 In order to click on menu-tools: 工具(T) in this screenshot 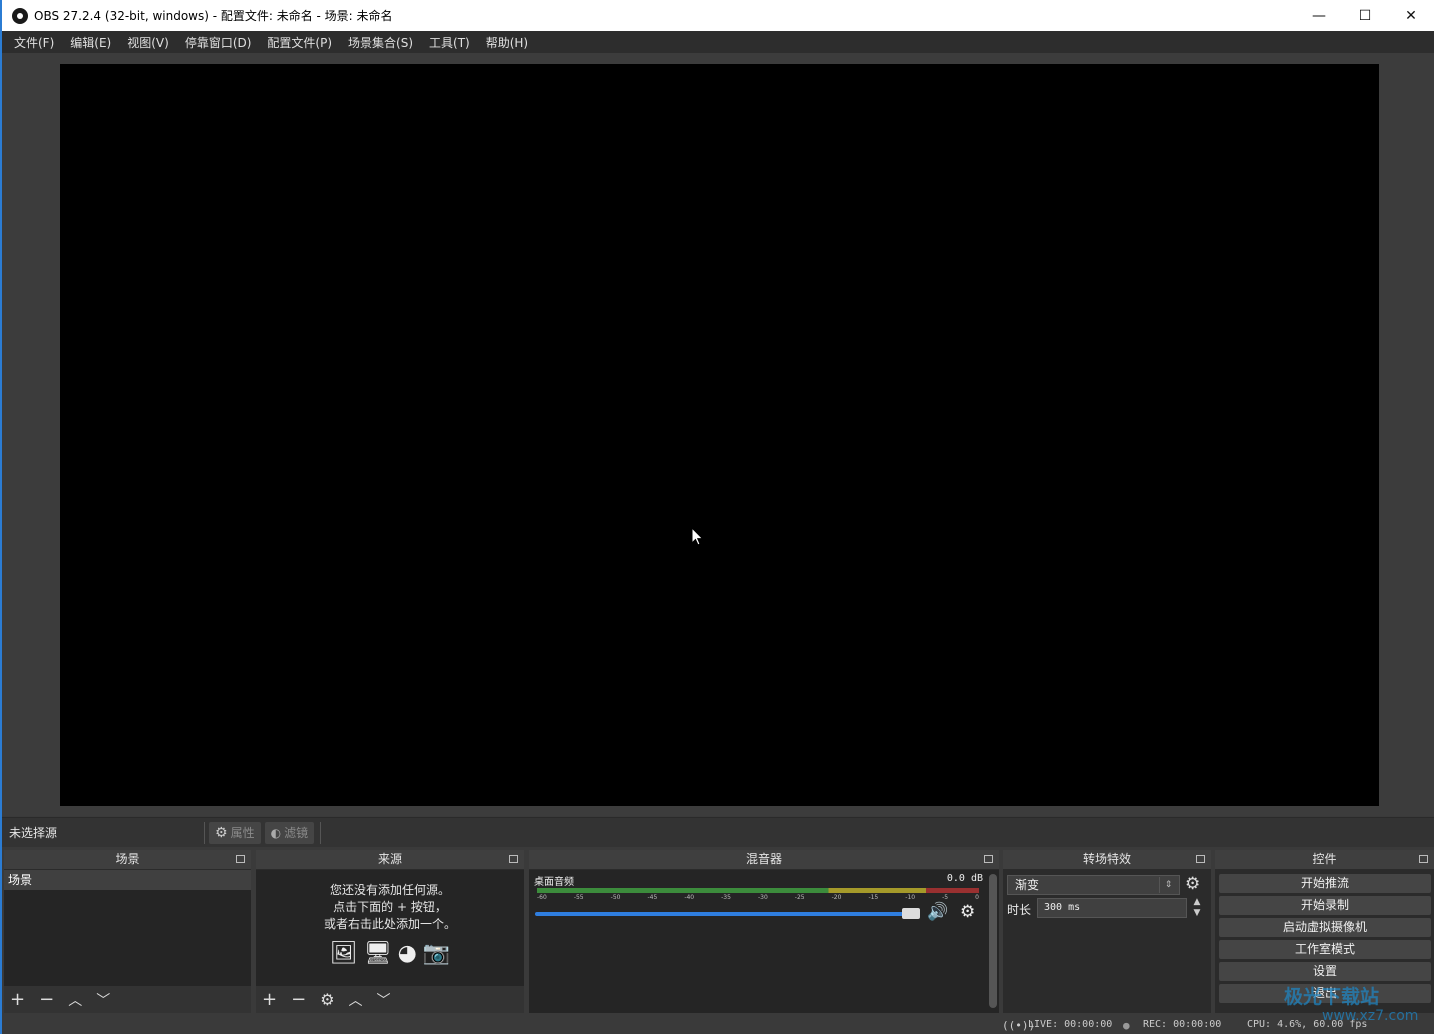, I will do `click(449, 42)`.